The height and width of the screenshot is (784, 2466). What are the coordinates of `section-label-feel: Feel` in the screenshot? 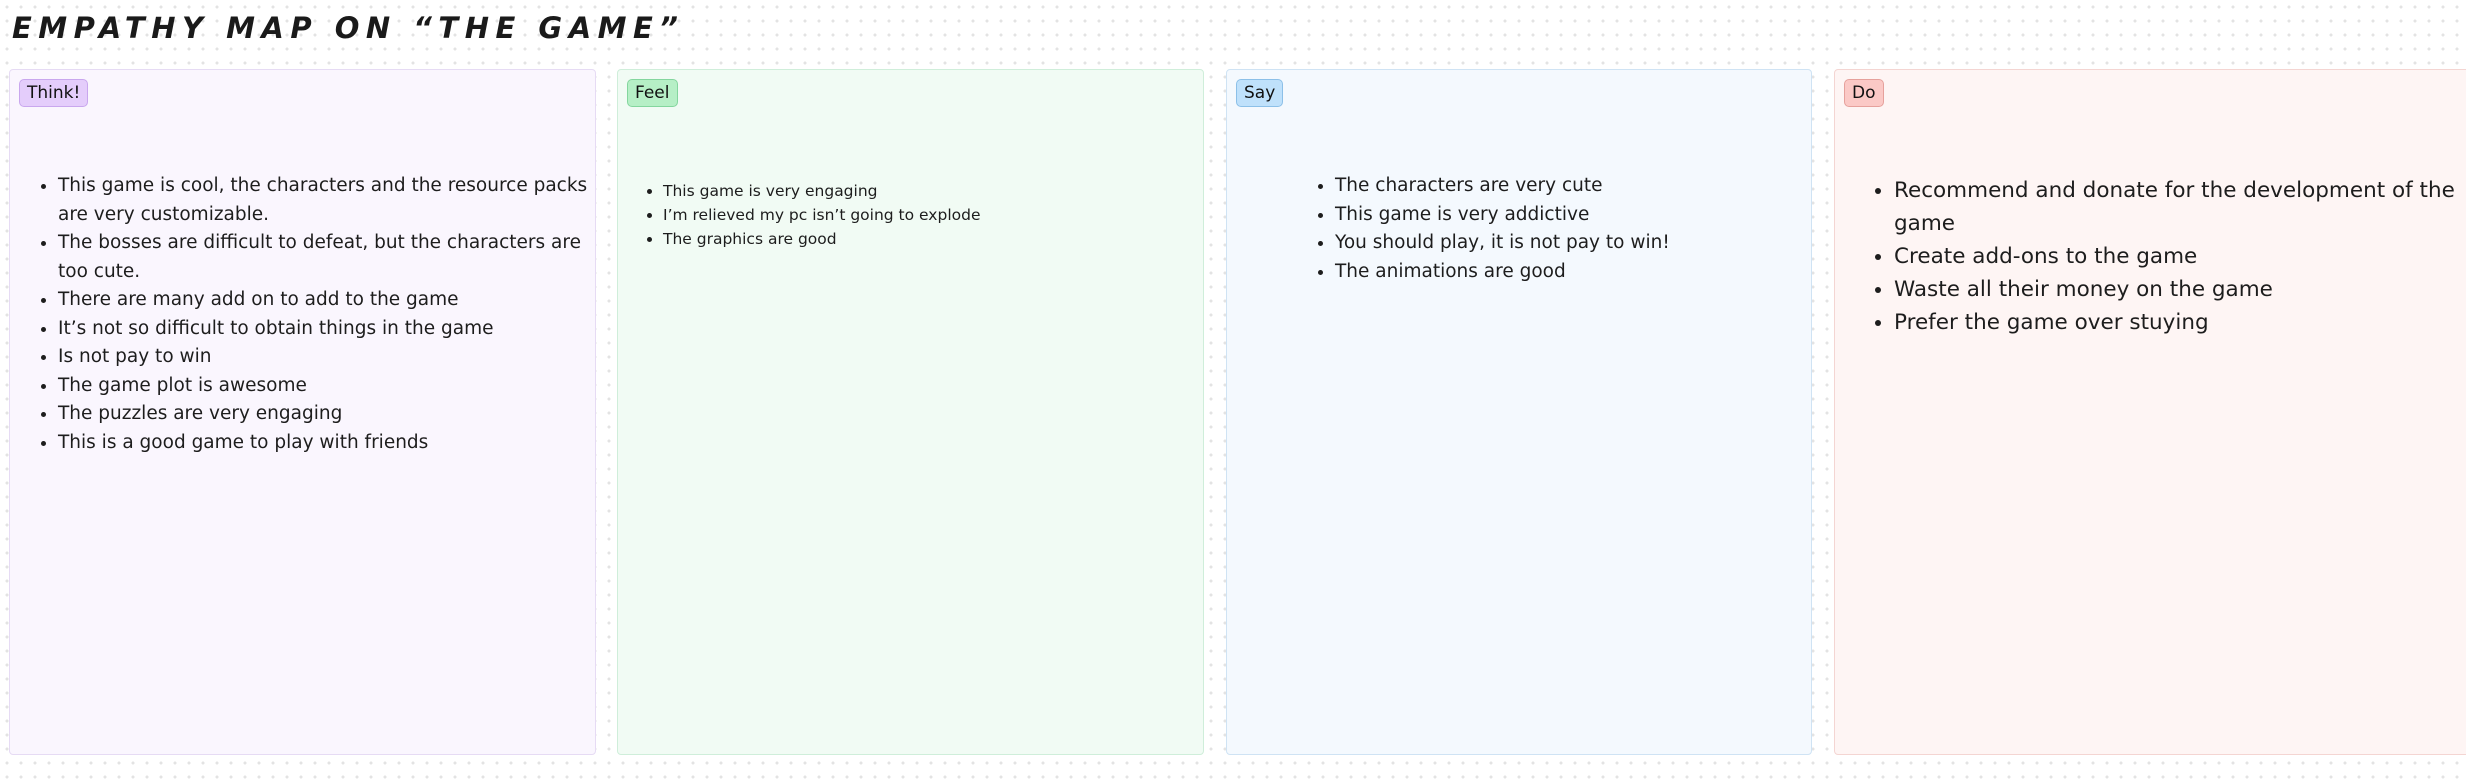 It's located at (652, 93).